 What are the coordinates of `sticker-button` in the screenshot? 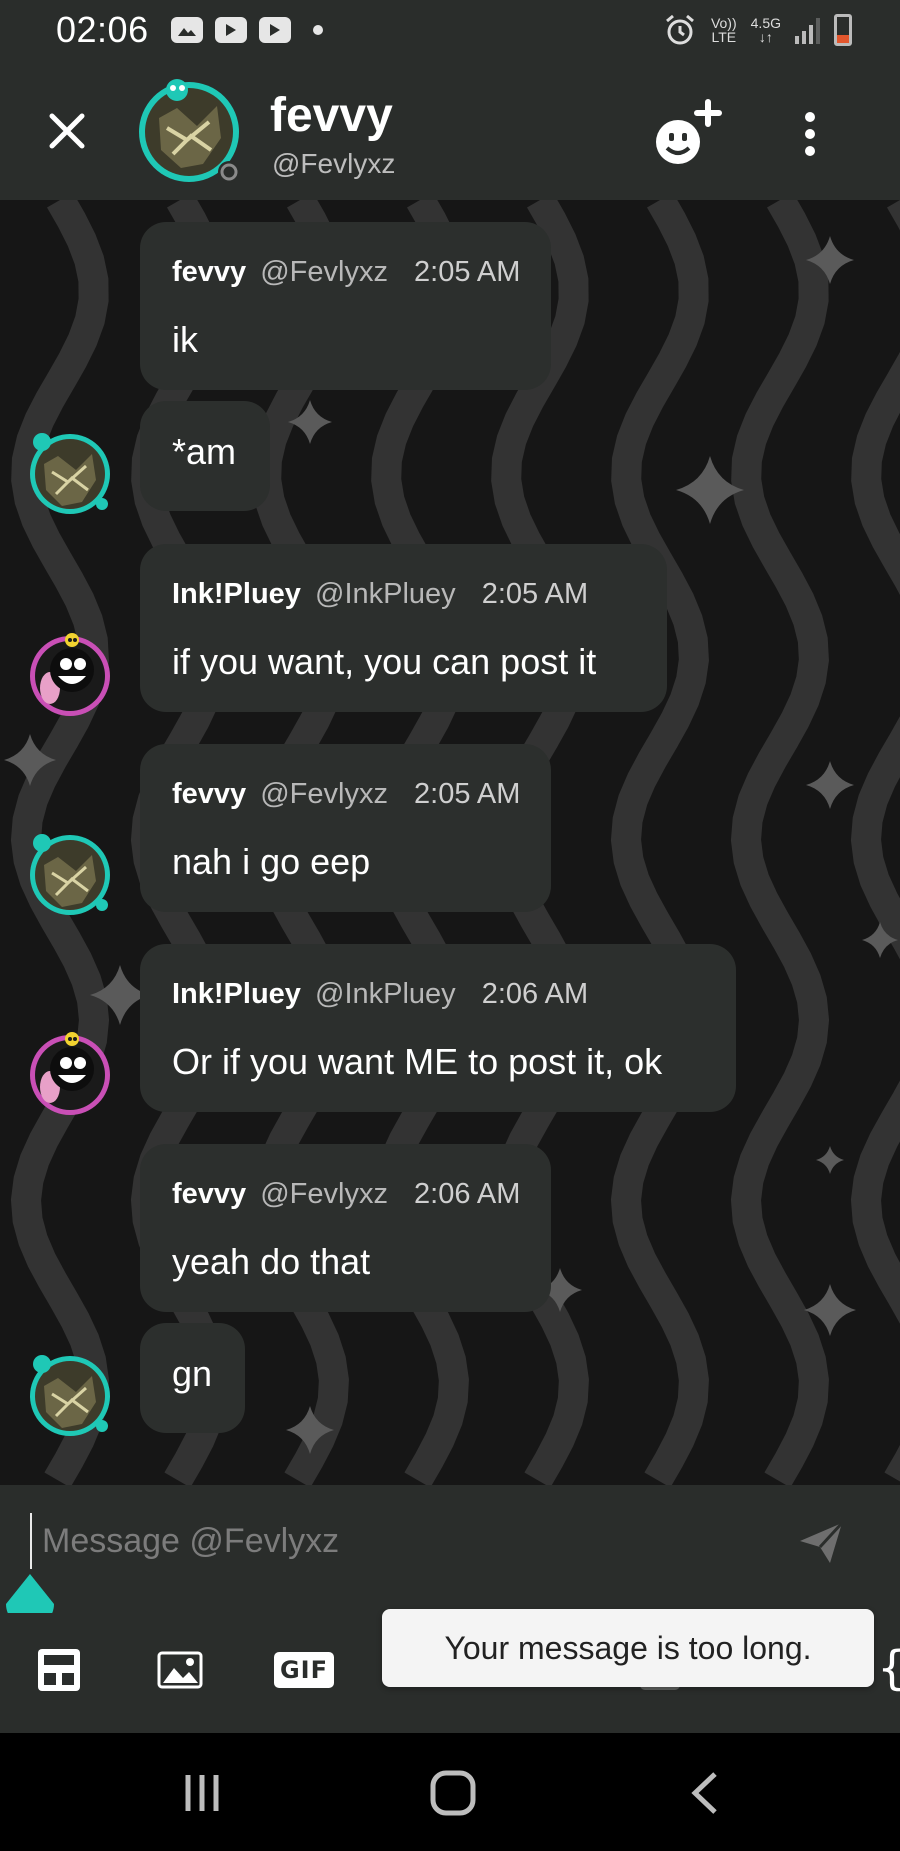 It's located at (59, 1670).